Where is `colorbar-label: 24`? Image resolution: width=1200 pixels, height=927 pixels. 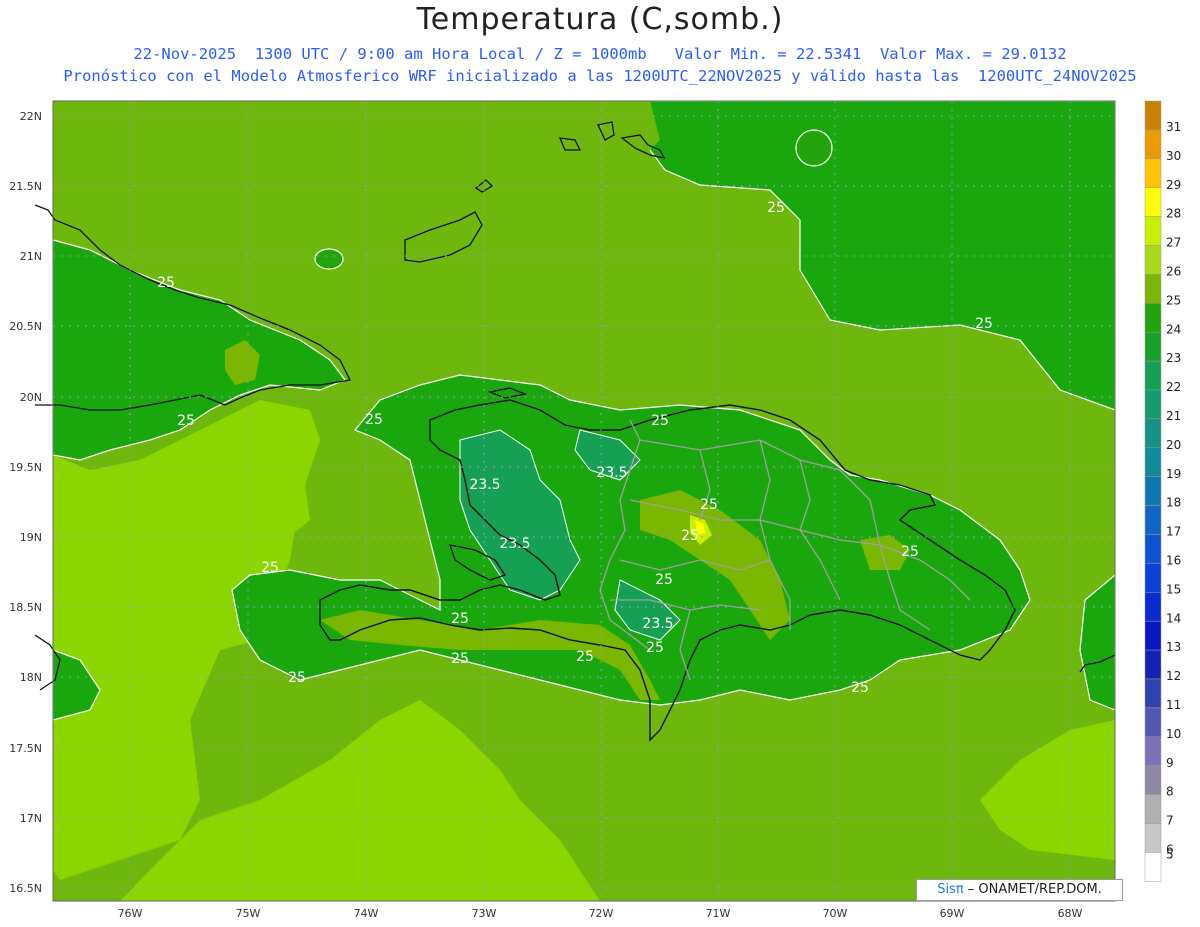 colorbar-label: 24 is located at coordinates (1173, 329).